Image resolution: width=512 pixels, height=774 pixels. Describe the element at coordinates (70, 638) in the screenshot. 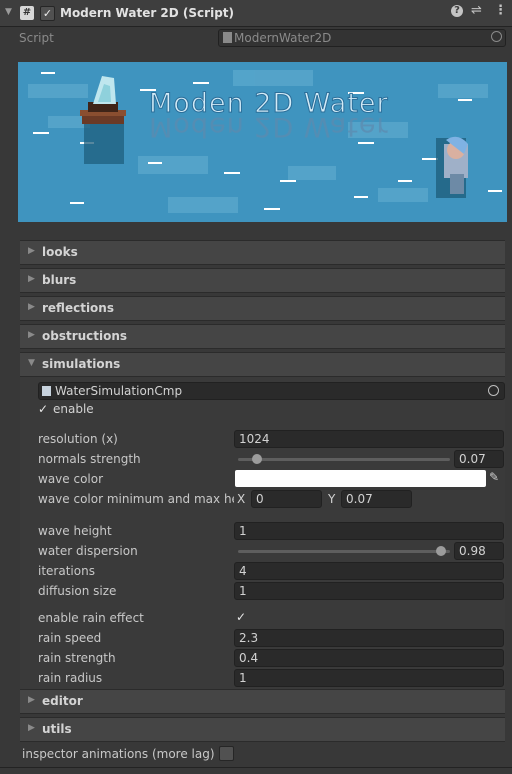

I see `rain-speed-label: rain speed` at that location.